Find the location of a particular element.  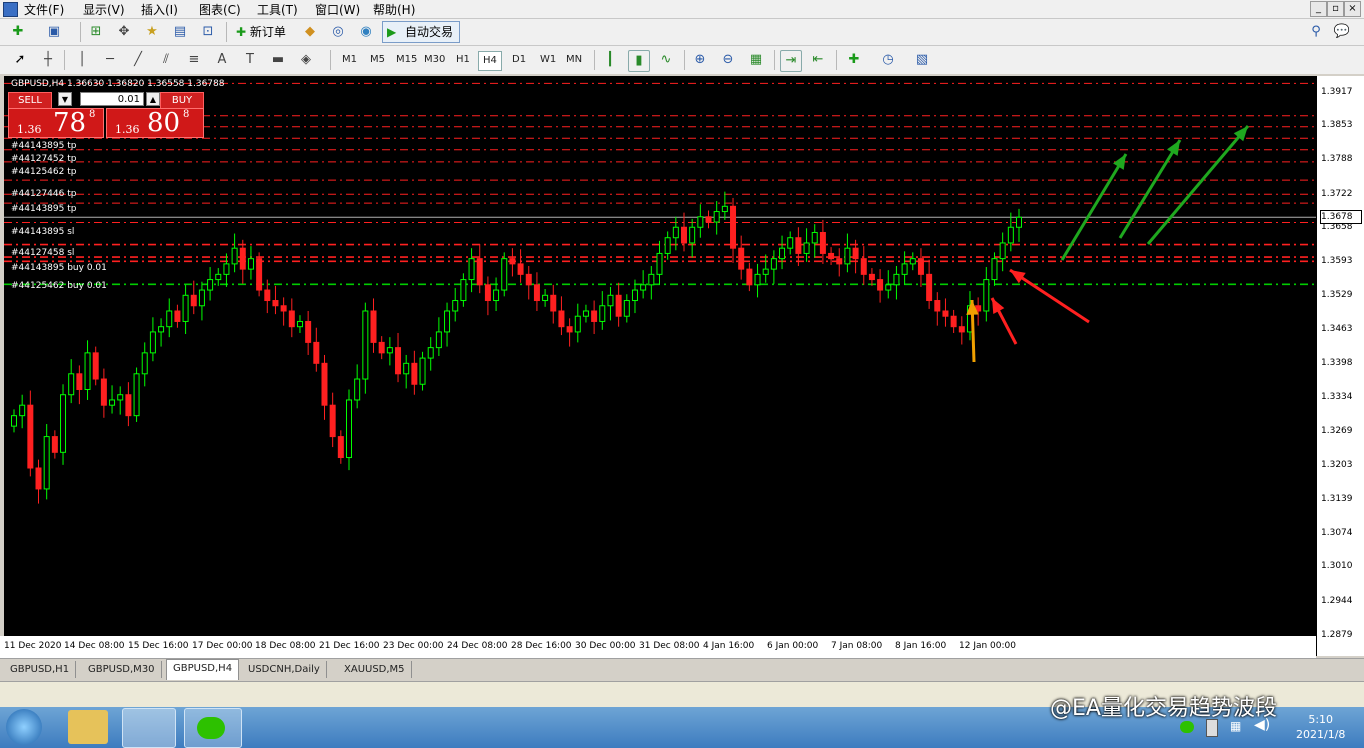

tf-m5: M5 is located at coordinates (377, 60).